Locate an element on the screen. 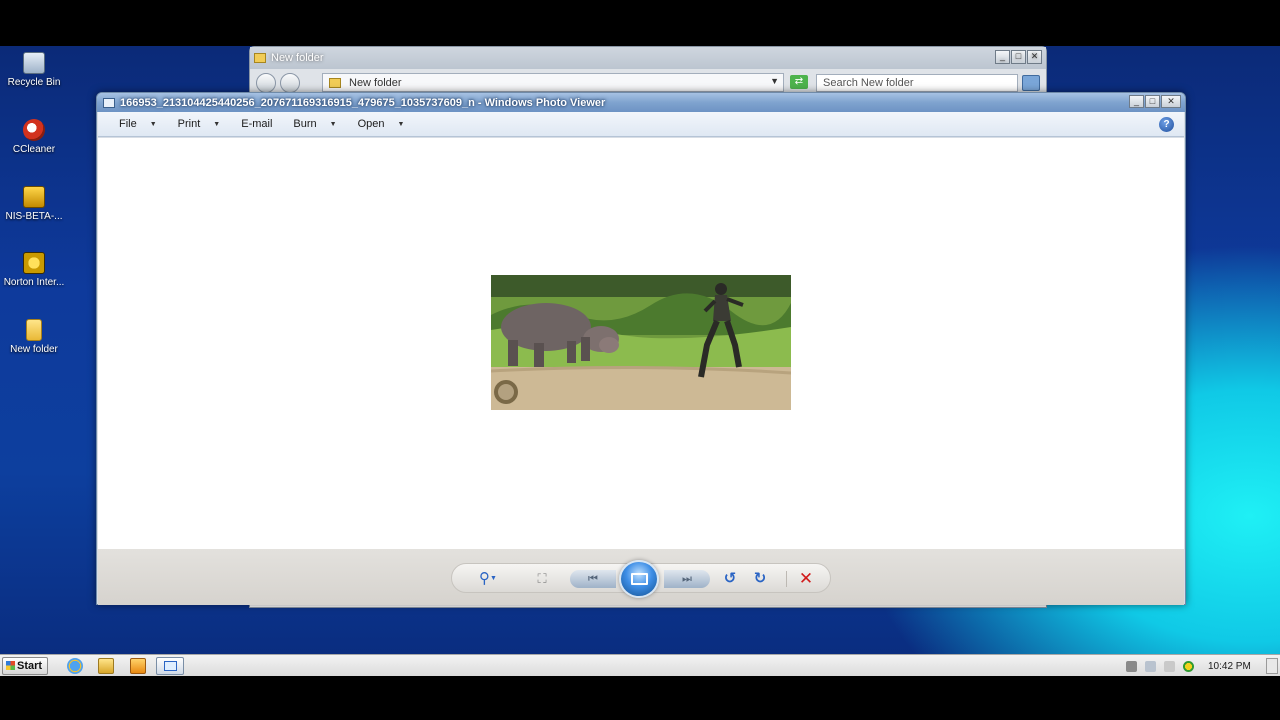 The image size is (1280, 720). norton-icon is located at coordinates (34, 263).